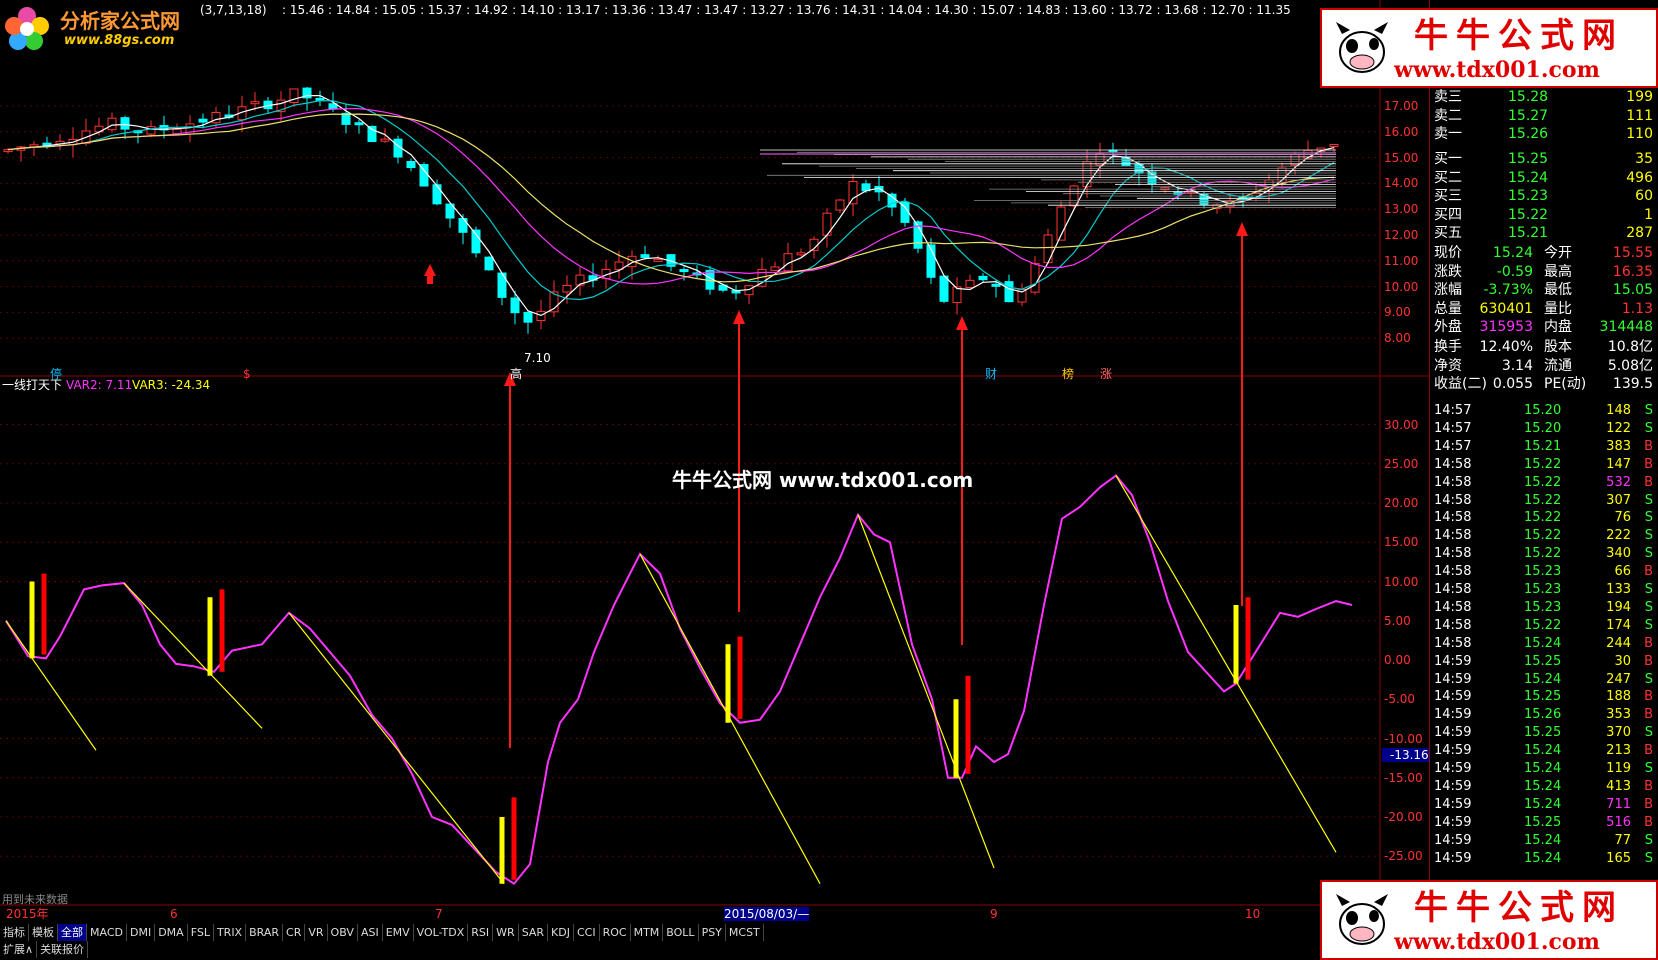 This screenshot has height=960, width=1658. Describe the element at coordinates (14, 932) in the screenshot. I see `indicator-tab: 指标` at that location.